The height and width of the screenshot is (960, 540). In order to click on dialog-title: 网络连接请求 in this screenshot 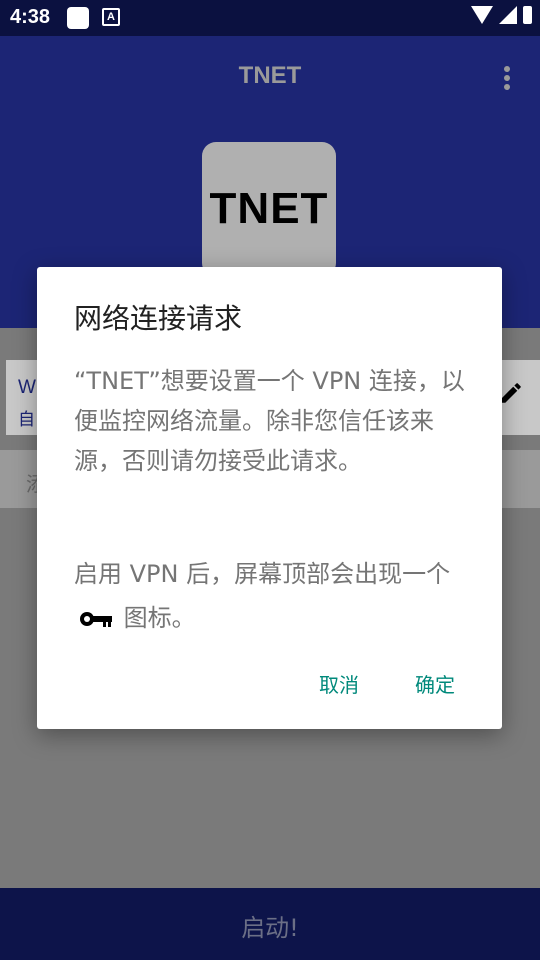, I will do `click(158, 318)`.